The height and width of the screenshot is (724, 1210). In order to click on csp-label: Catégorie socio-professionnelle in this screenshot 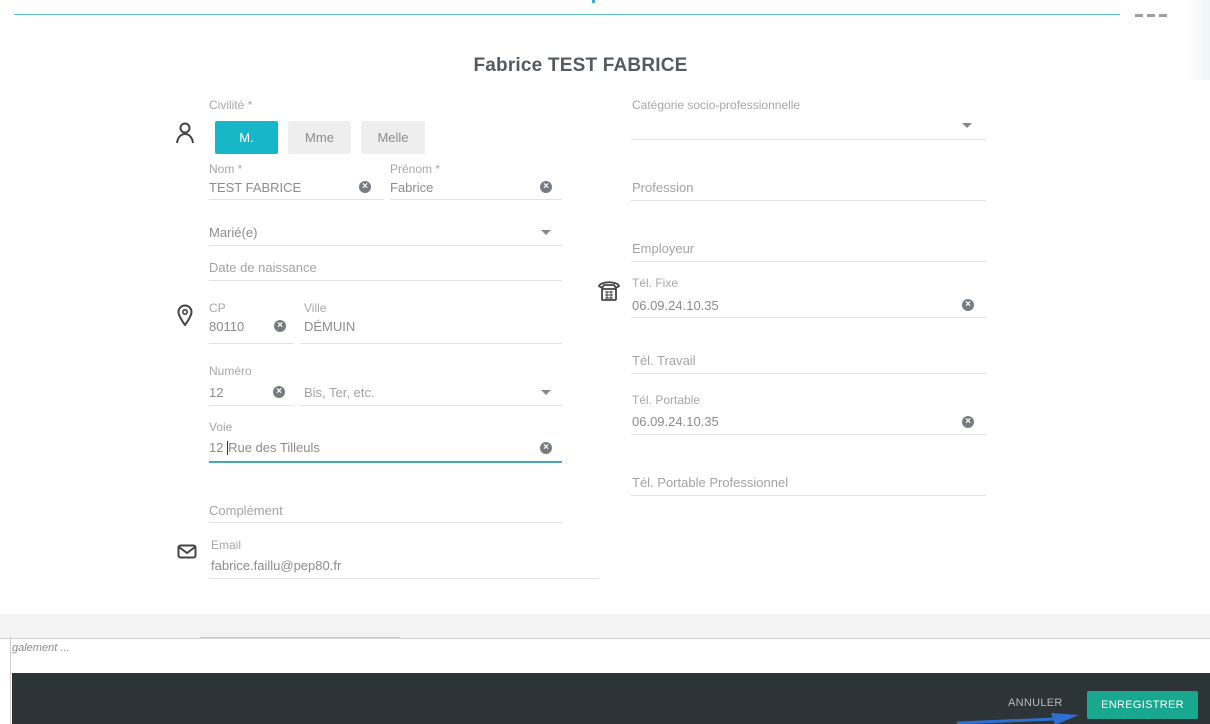, I will do `click(716, 105)`.